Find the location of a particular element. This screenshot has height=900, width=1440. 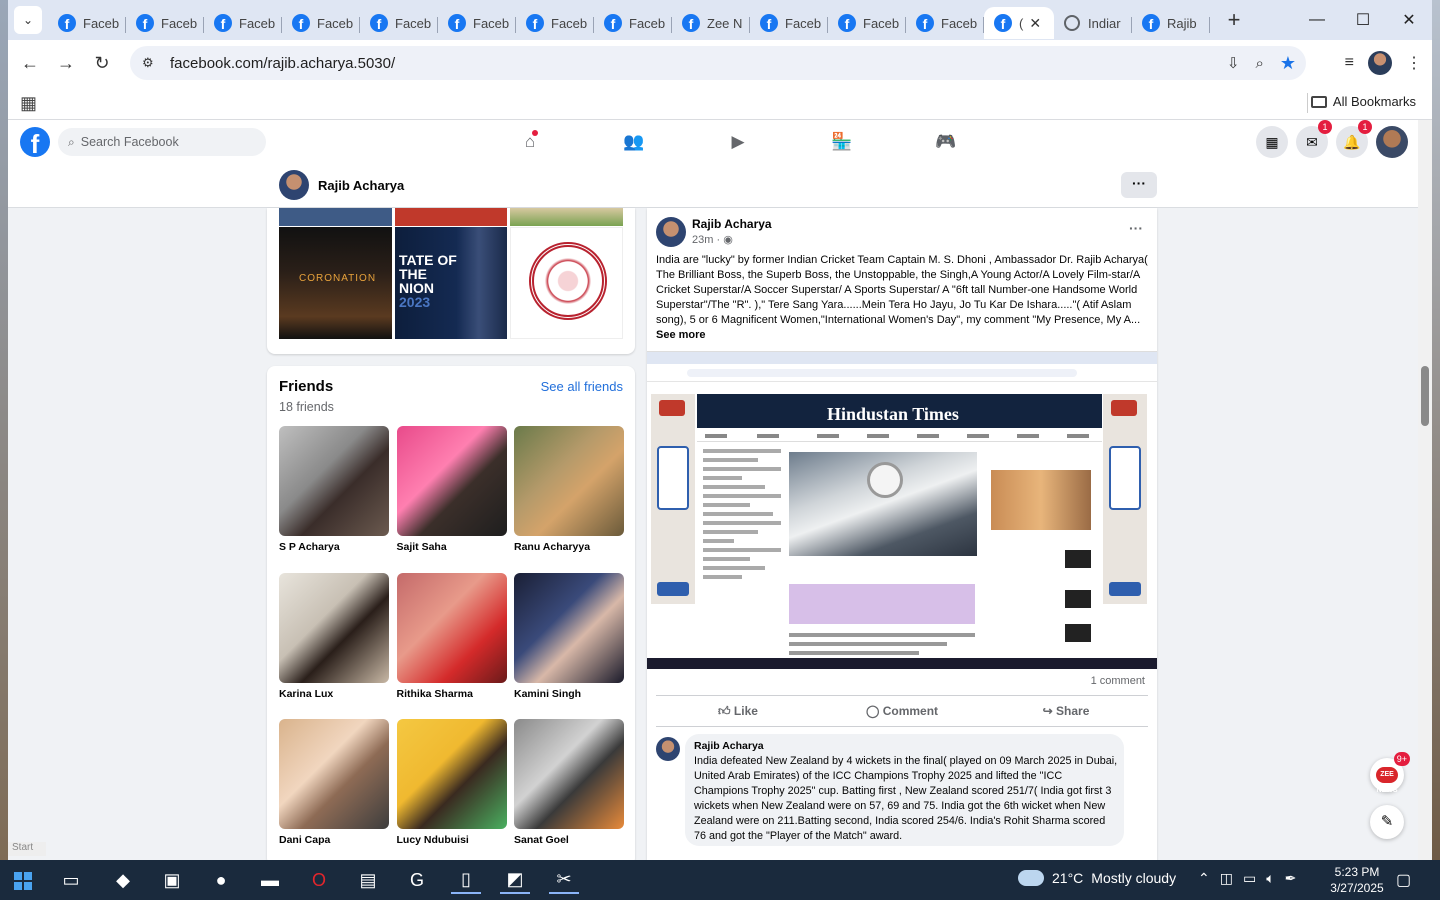

photo-coronation: CORONATION is located at coordinates (335, 283).